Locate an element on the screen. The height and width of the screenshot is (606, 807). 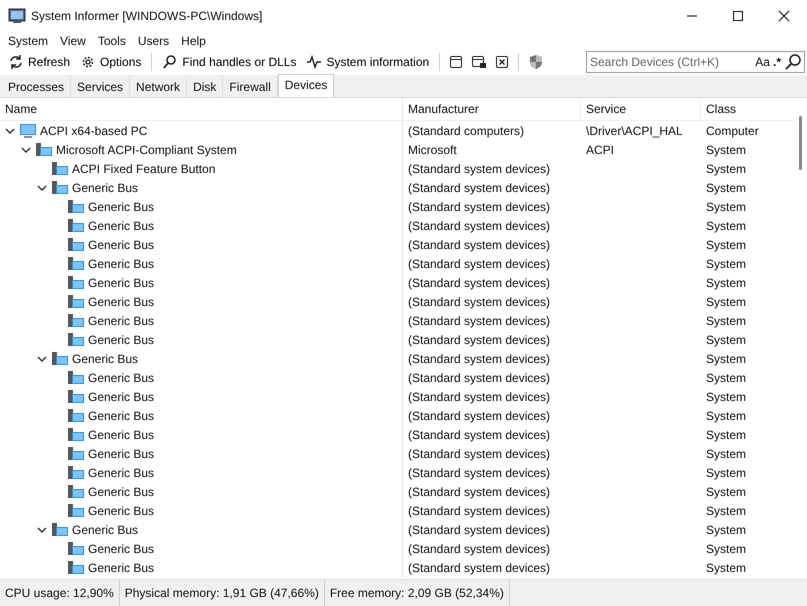
tab: Devices is located at coordinates (306, 85).